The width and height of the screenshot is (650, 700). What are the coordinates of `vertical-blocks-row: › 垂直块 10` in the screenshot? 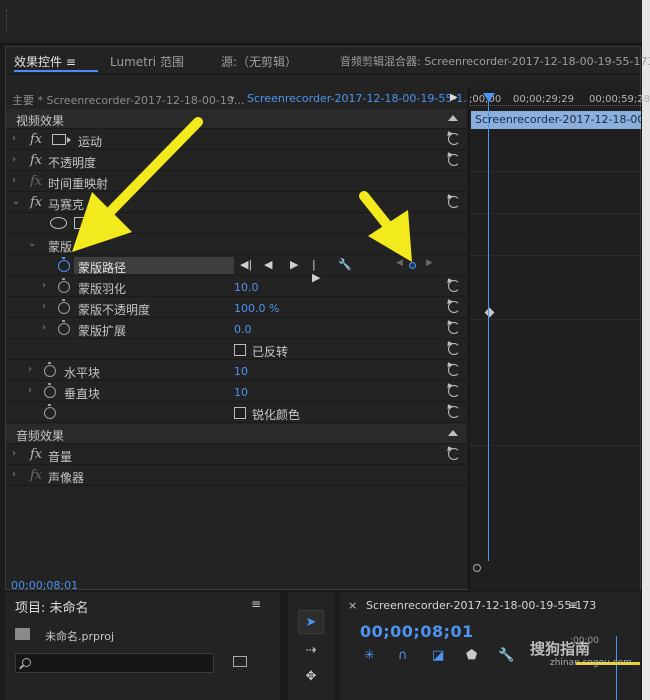 It's located at (236, 392).